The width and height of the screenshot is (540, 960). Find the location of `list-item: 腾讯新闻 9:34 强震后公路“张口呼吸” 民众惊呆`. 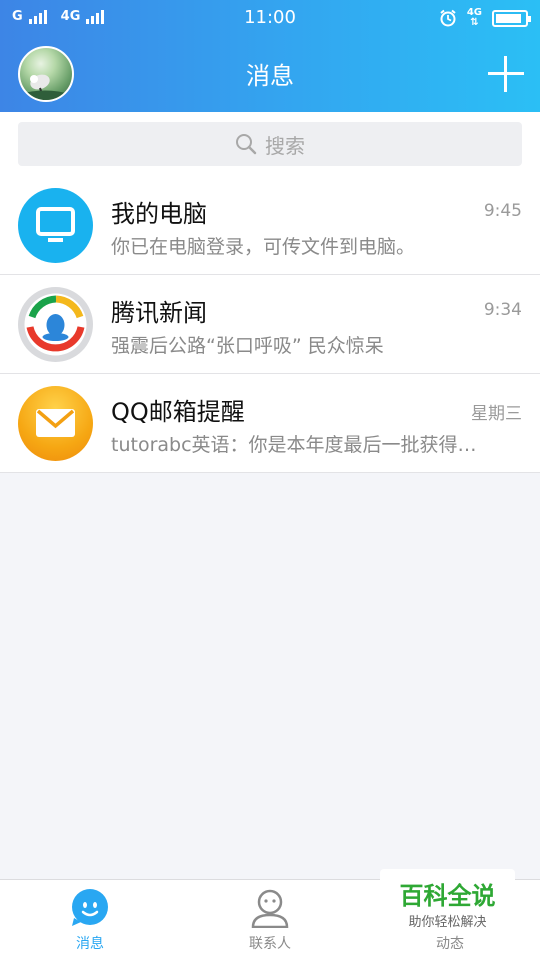

list-item: 腾讯新闻 9:34 强震后公路“张口呼吸” 民众惊呆 is located at coordinates (270, 324).